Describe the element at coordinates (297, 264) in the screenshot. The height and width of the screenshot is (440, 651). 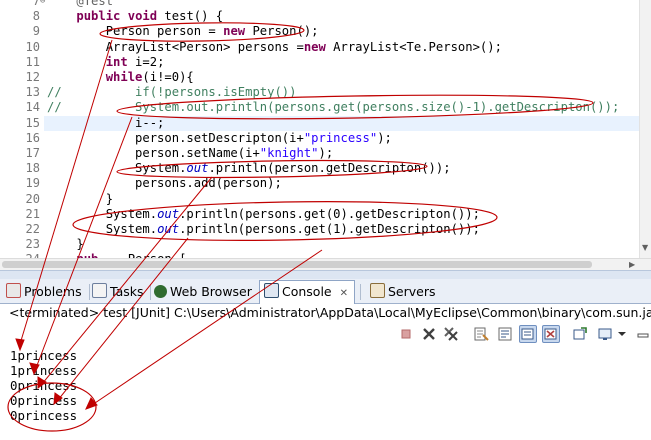
I see `horizontal-scroll-thumb` at that location.